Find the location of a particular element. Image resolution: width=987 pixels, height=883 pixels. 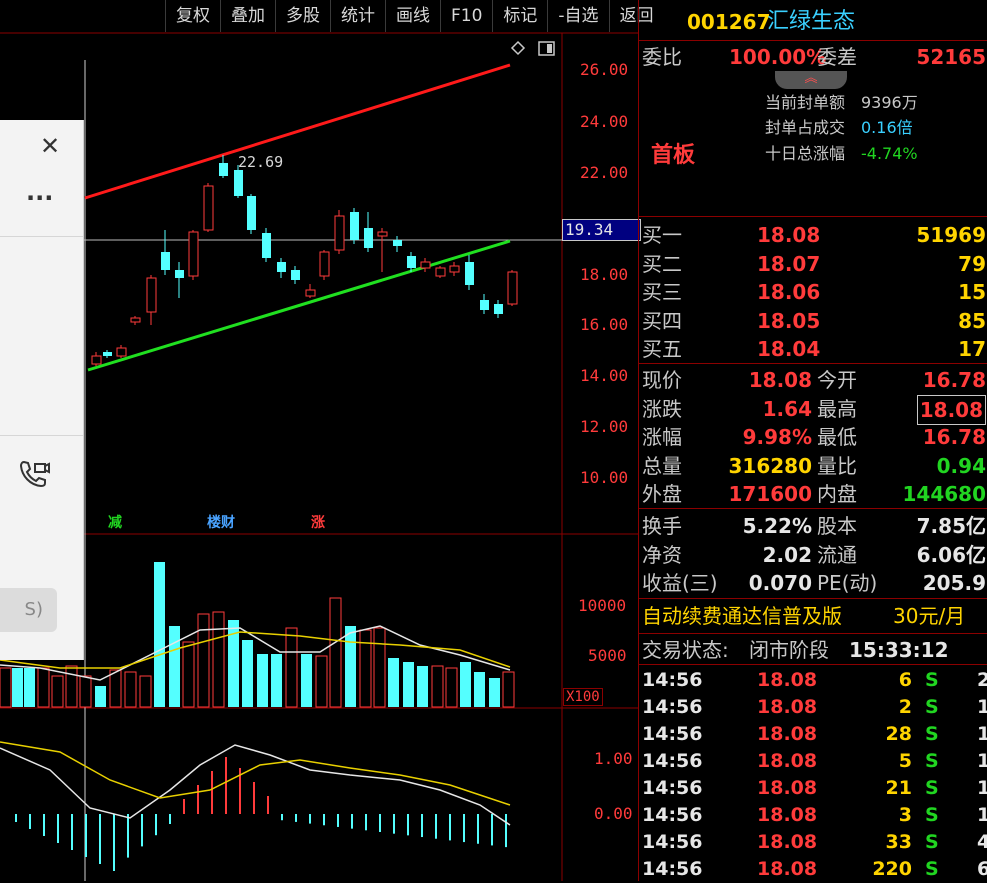

marker-finance: 楼财 is located at coordinates (221, 522).